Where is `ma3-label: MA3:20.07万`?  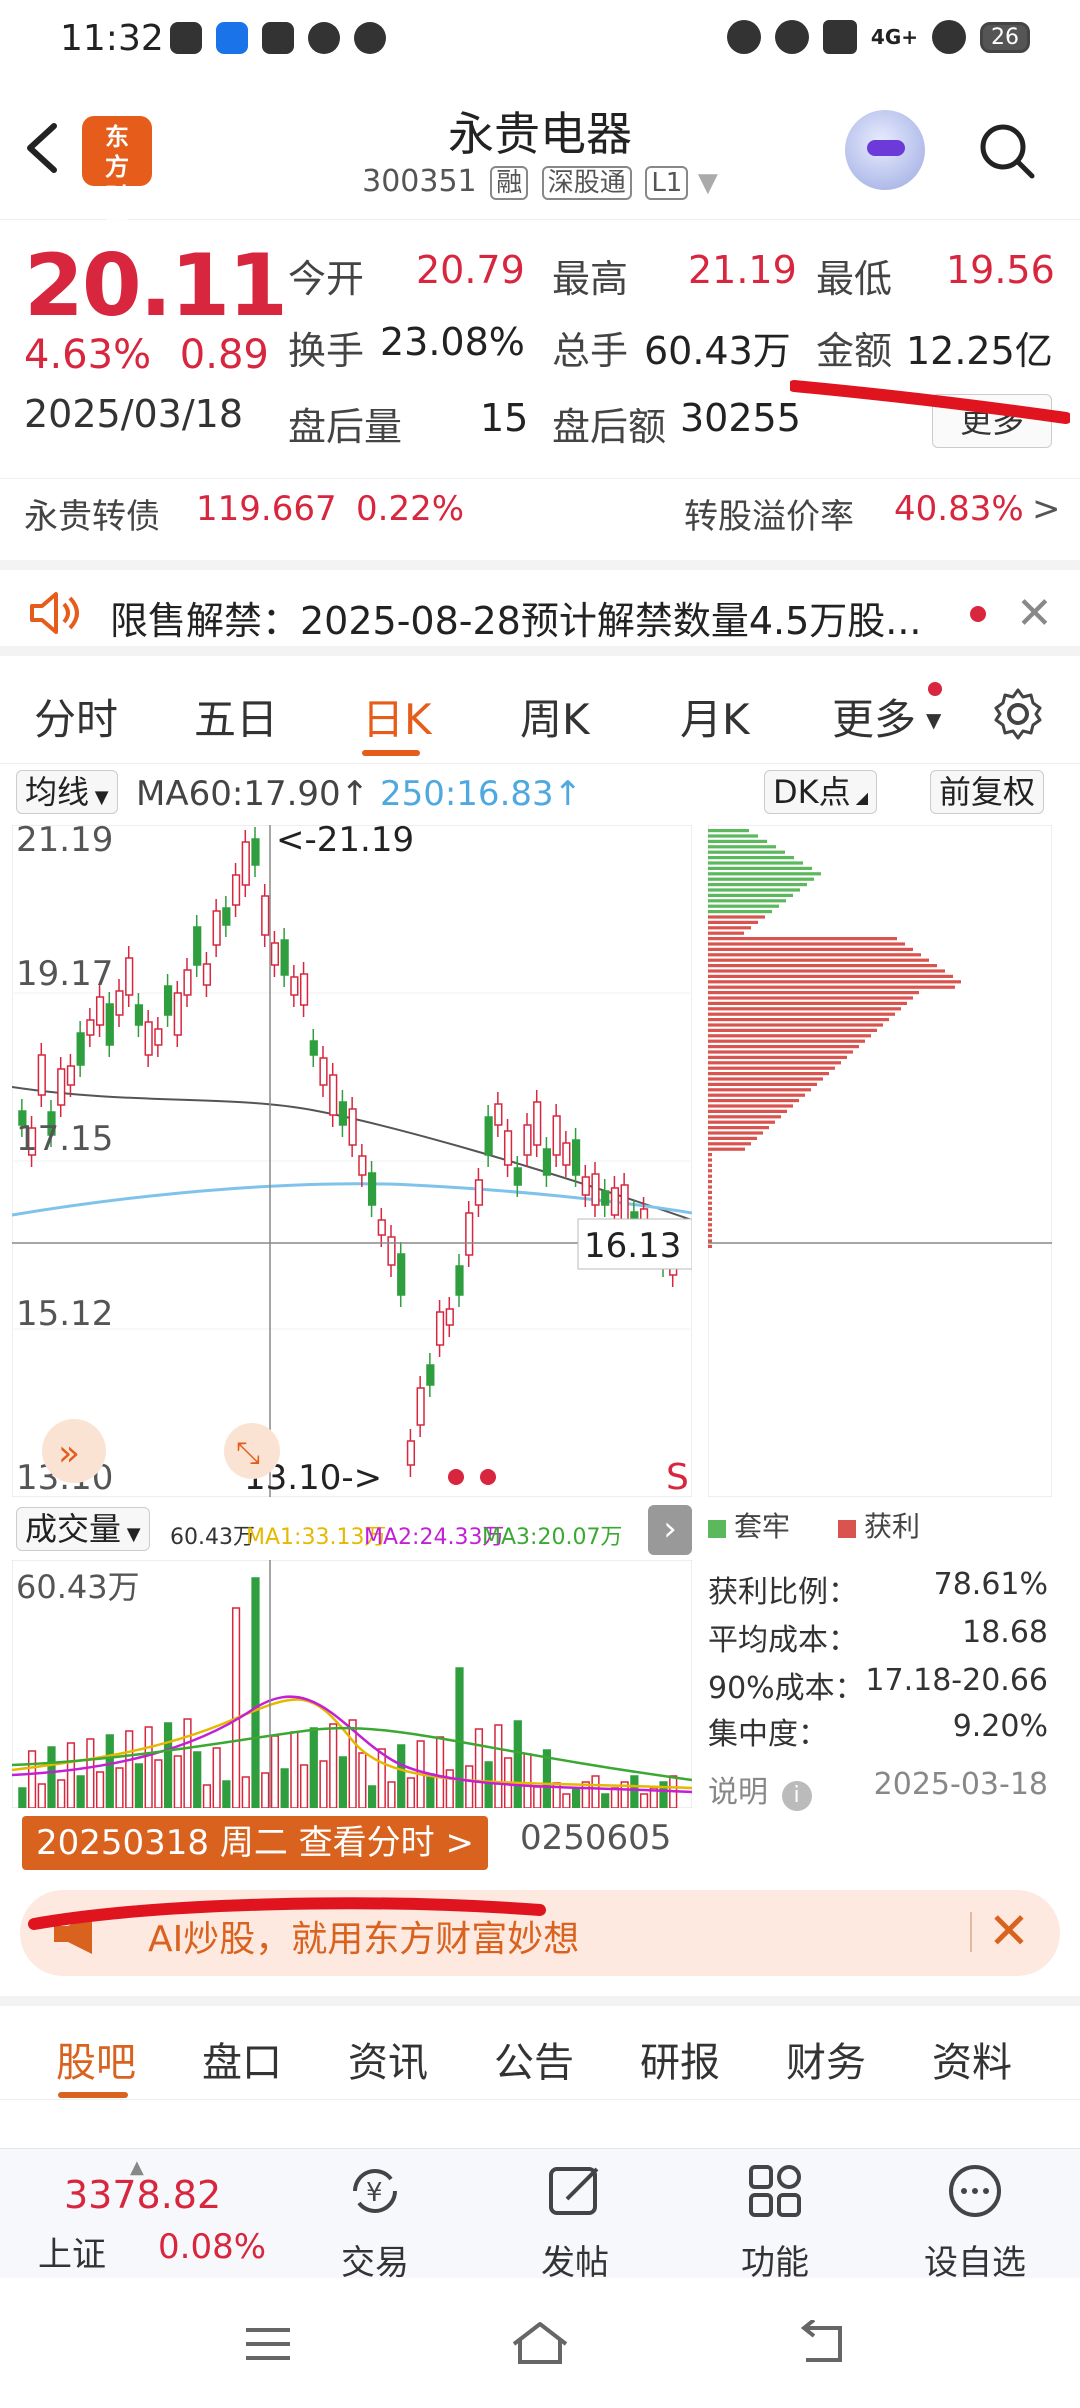
ma3-label: MA3:20.07万 is located at coordinates (552, 1537).